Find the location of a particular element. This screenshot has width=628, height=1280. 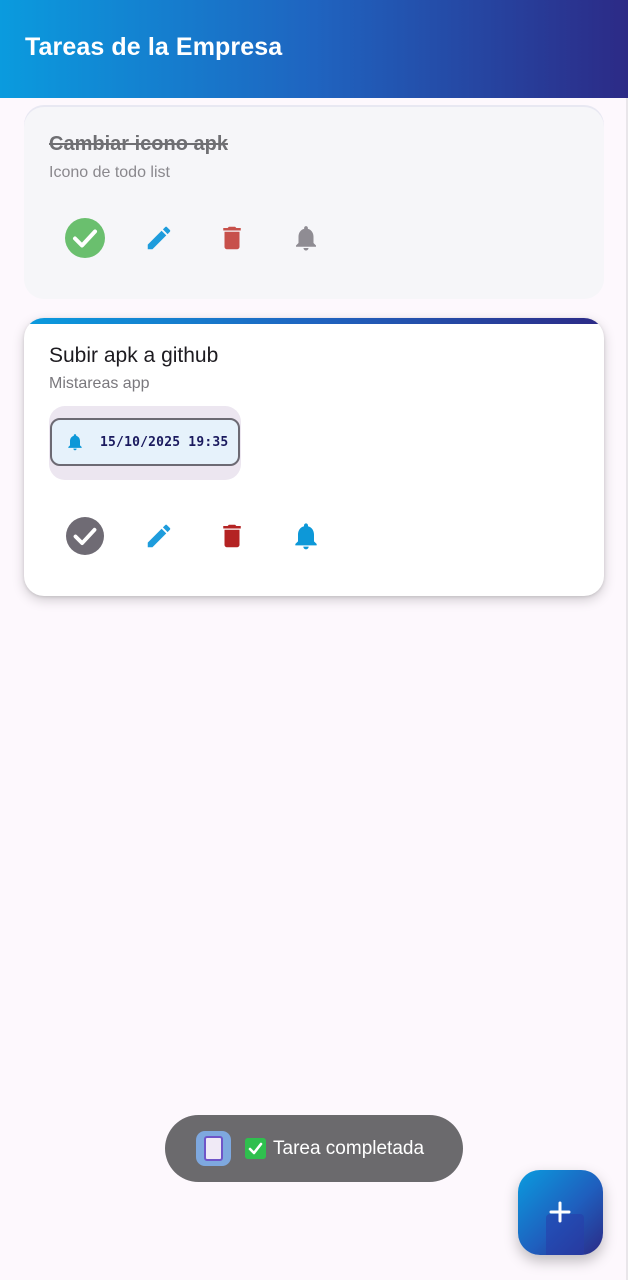

toast-message: Tarea completada is located at coordinates (349, 1148).